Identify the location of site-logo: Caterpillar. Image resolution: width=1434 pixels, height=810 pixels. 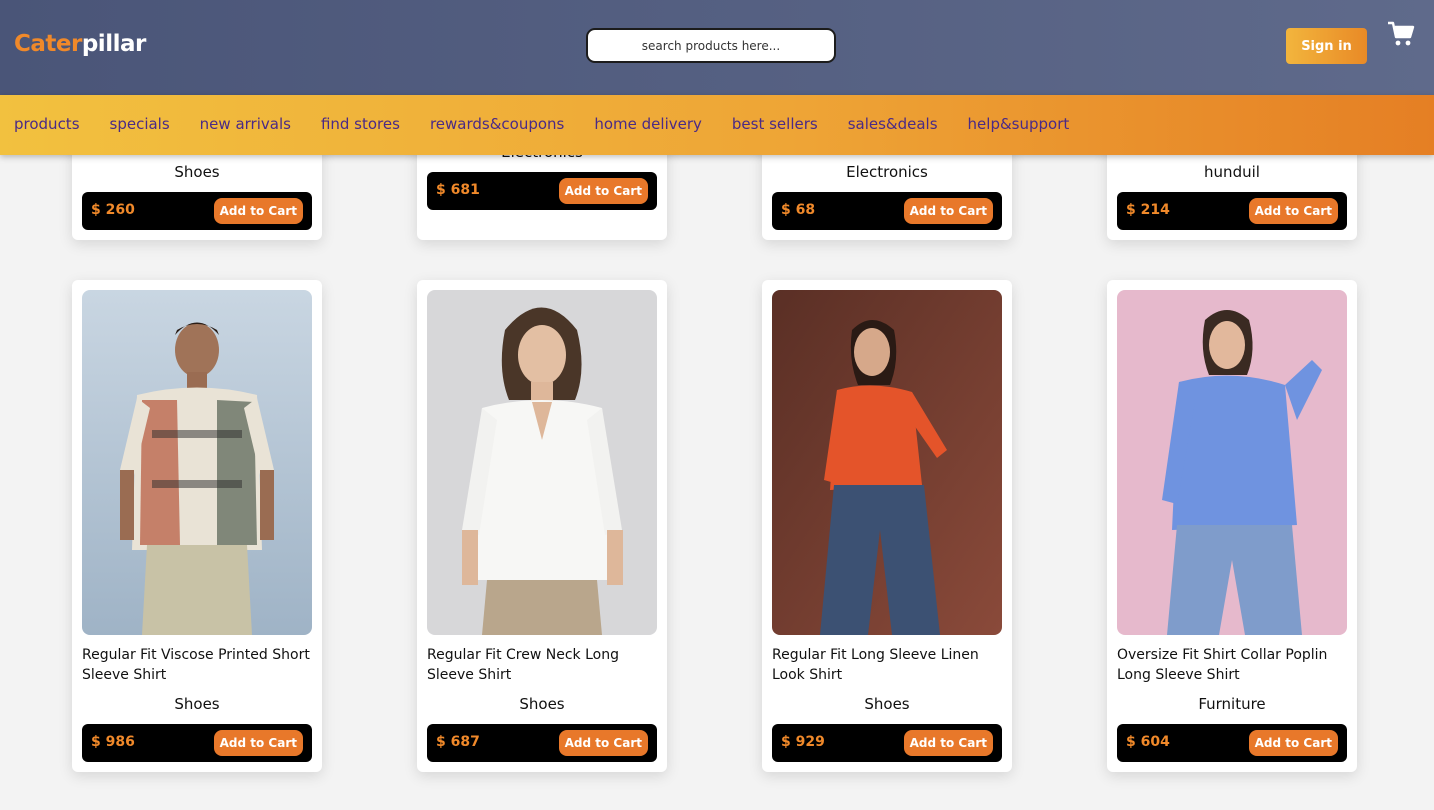
(80, 44).